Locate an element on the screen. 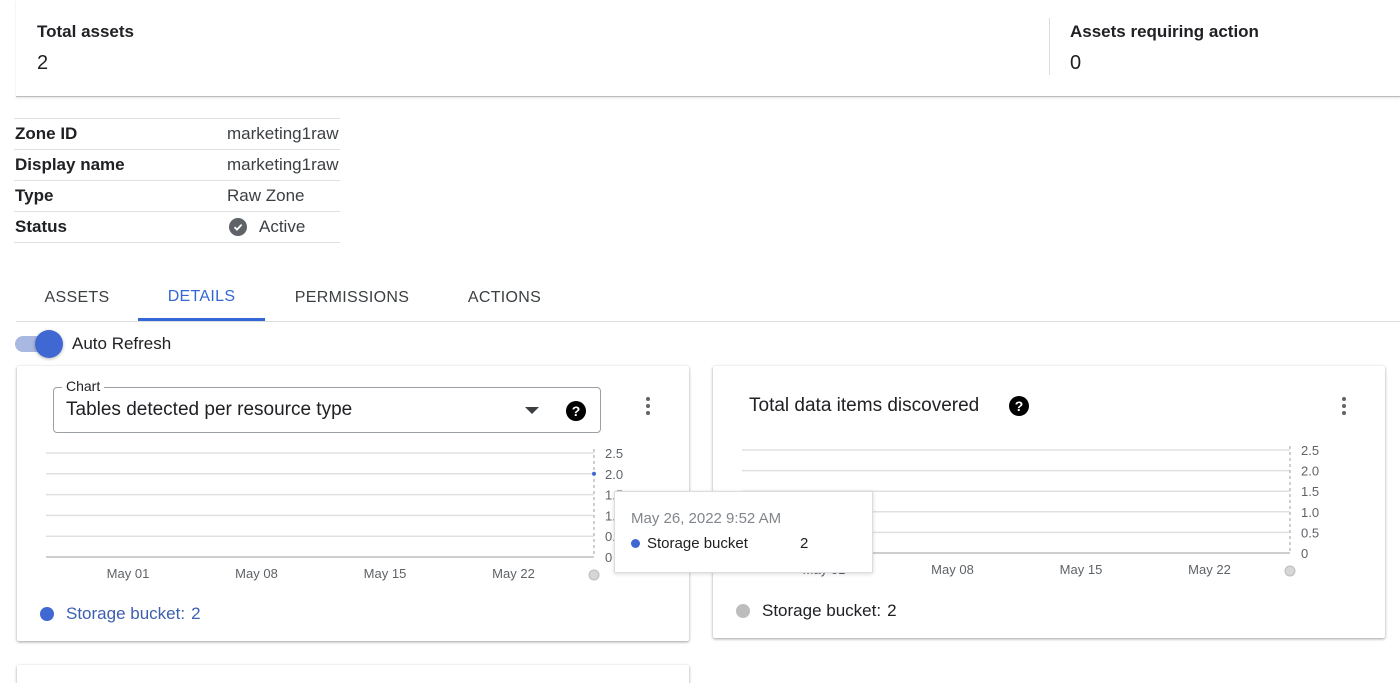  summary-card: Total assets 2 Assets requiring action 0 is located at coordinates (708, 48).